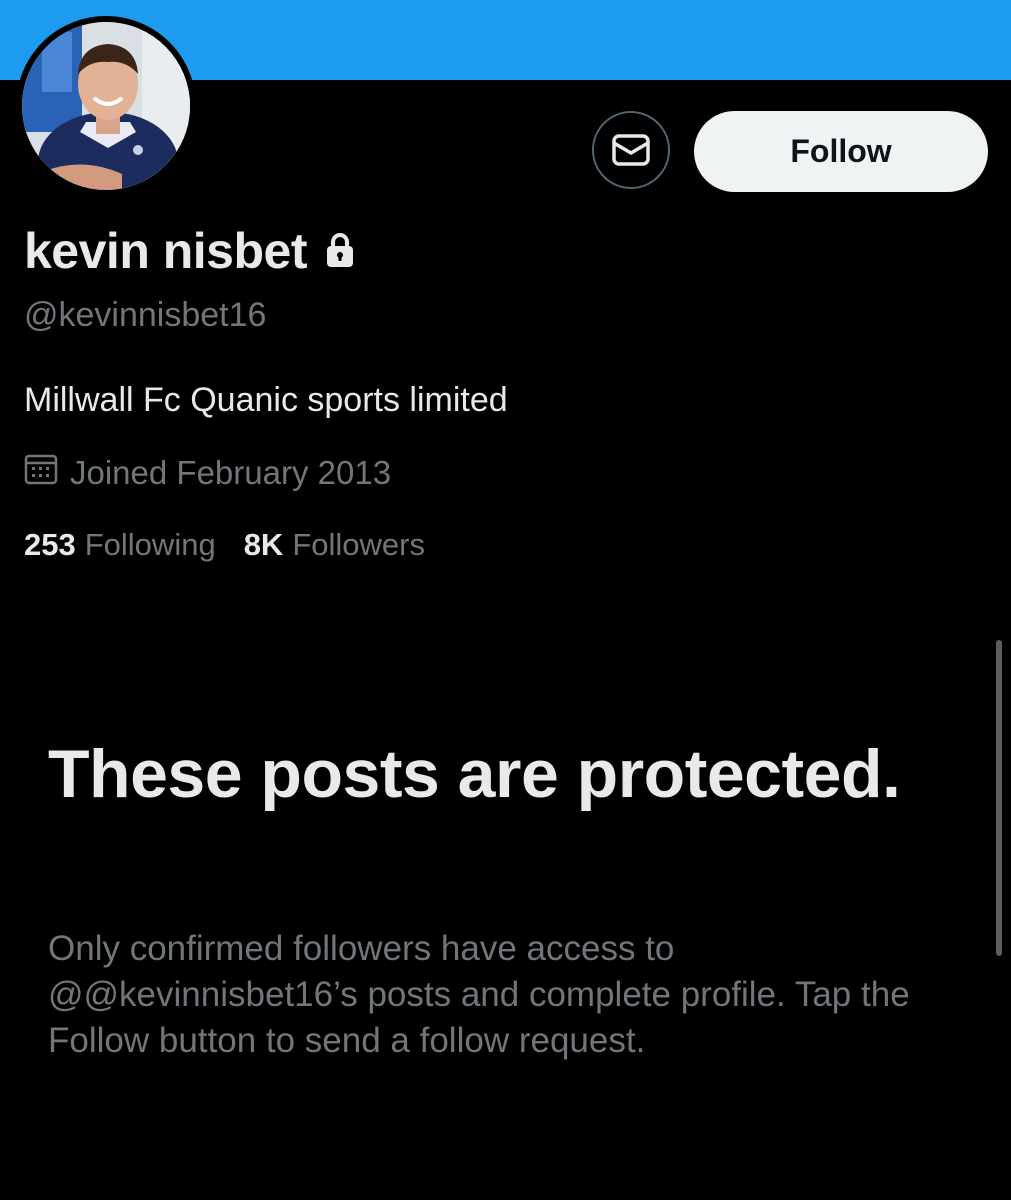 The height and width of the screenshot is (1200, 1011). I want to click on joined-date: Joined February 2013, so click(207, 473).